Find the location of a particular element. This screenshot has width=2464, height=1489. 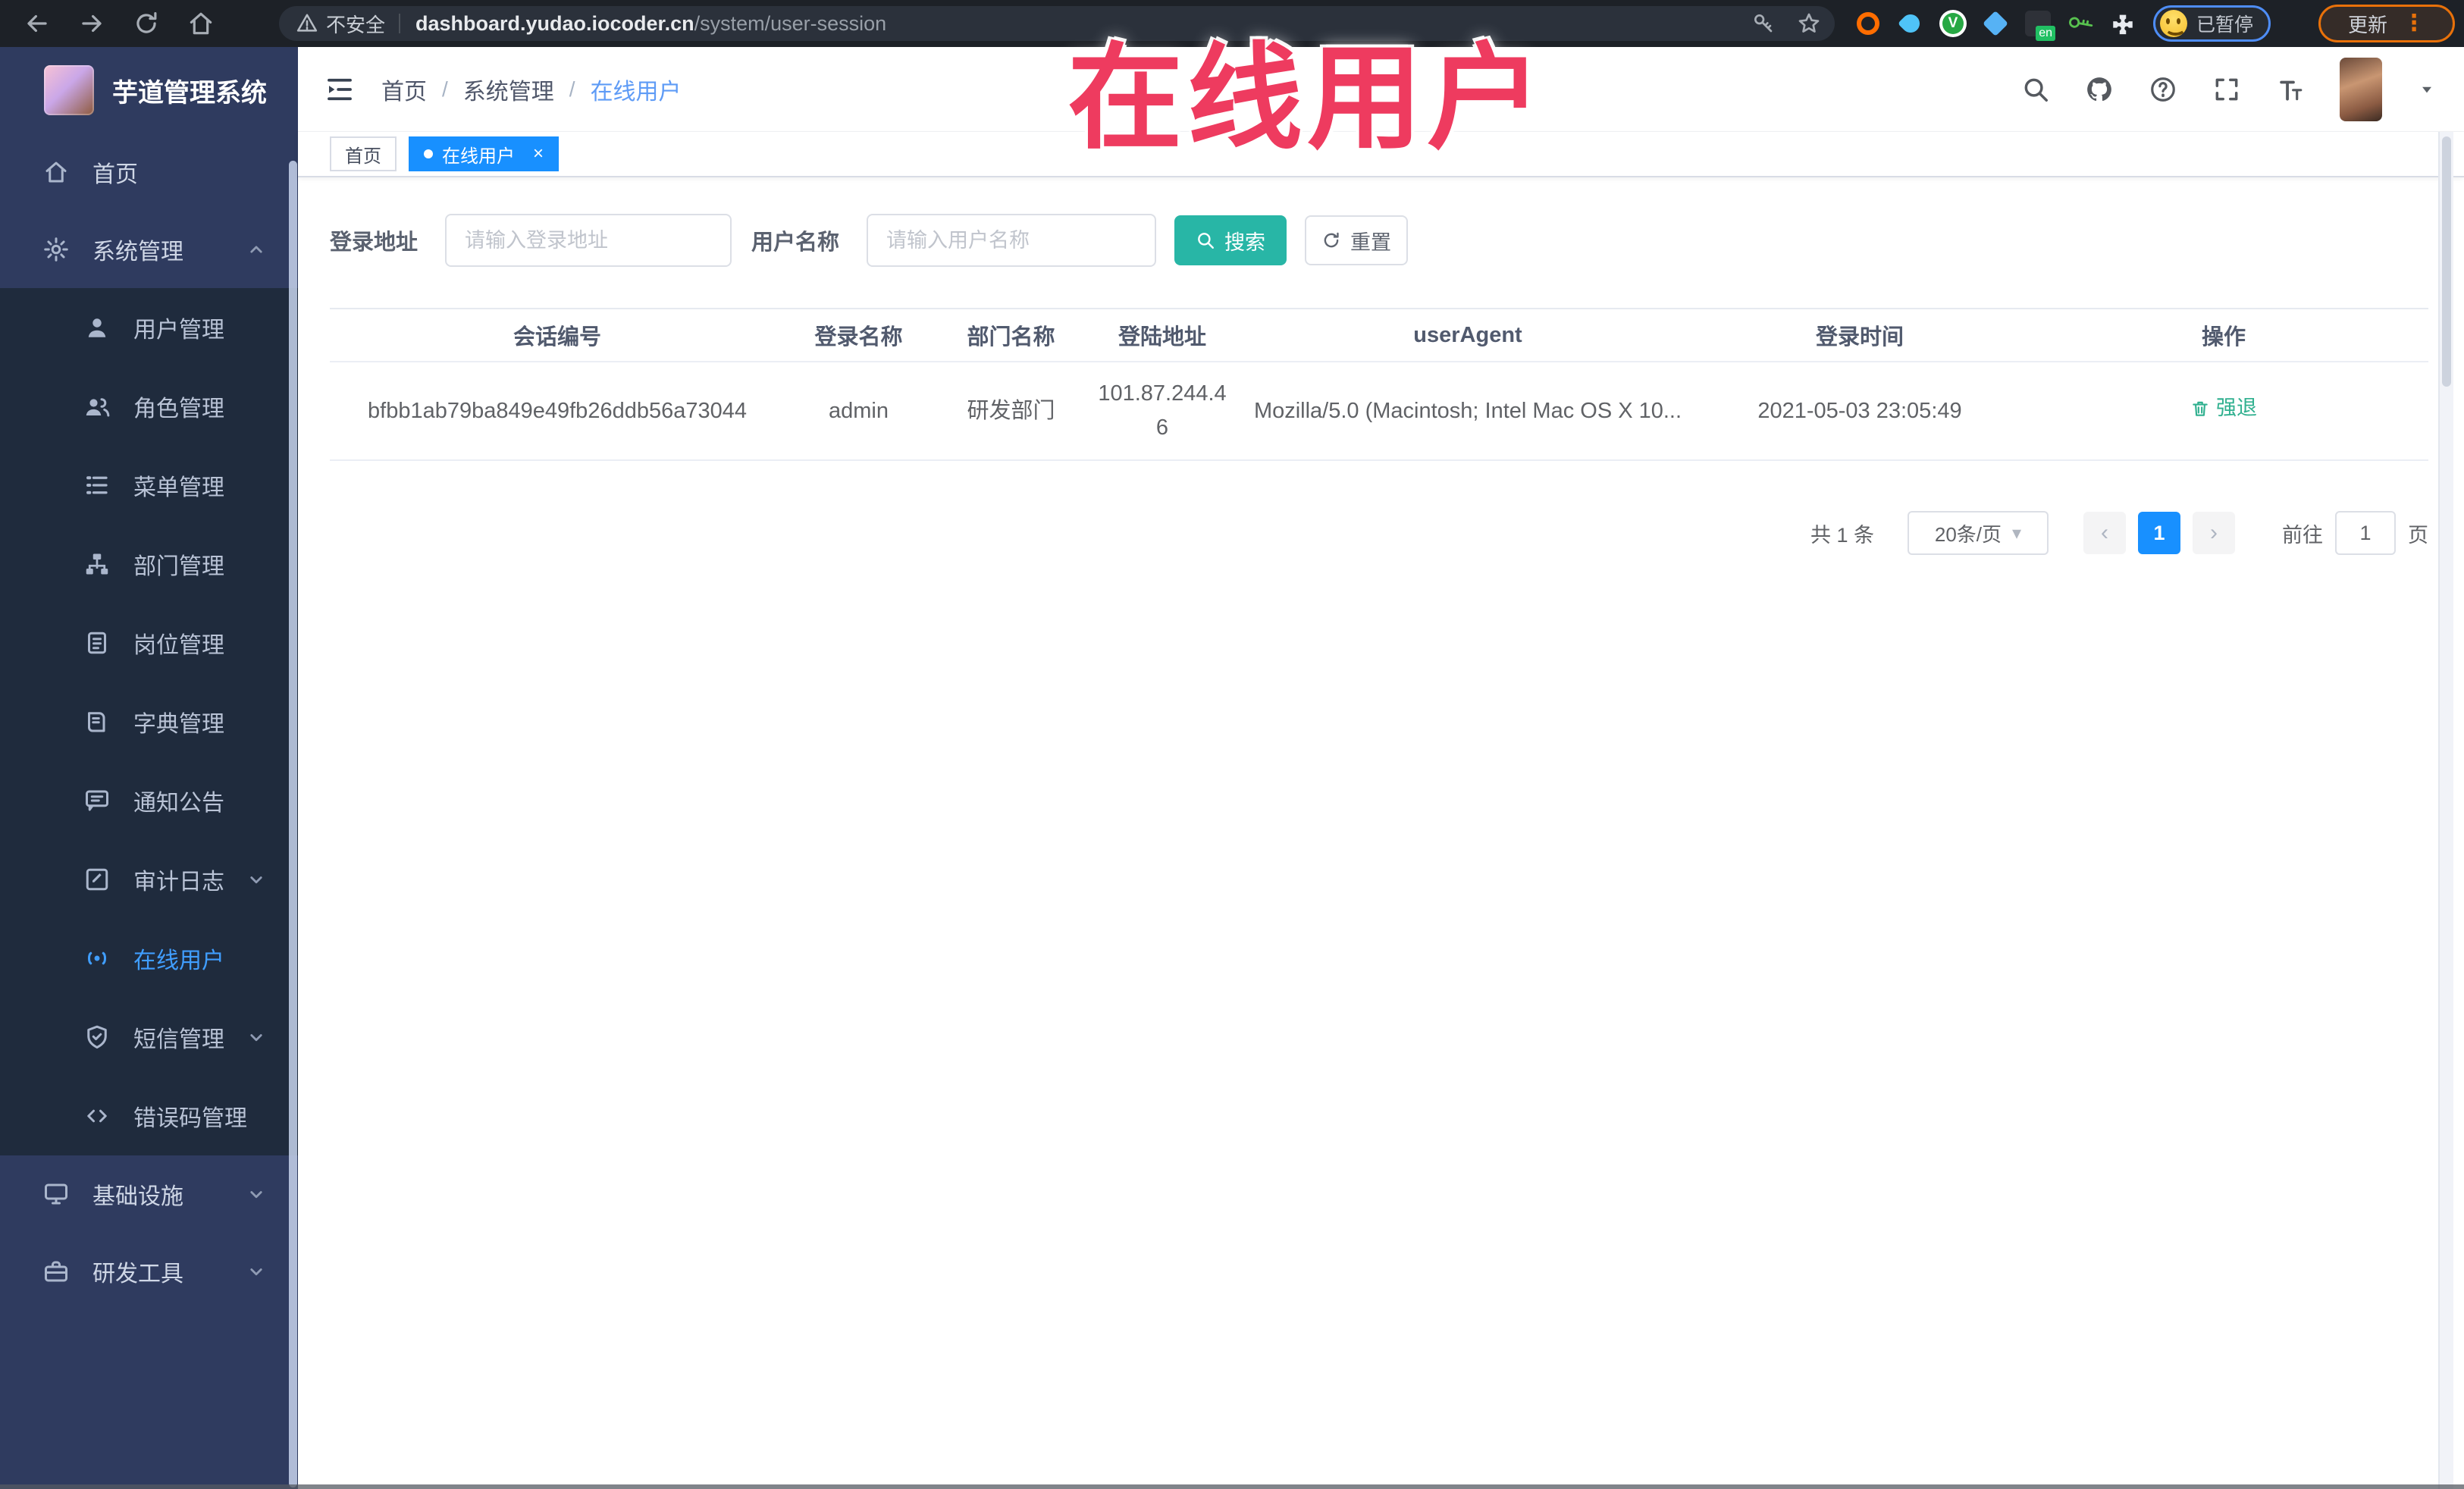

window-bottom-edge is located at coordinates (1232, 1486).